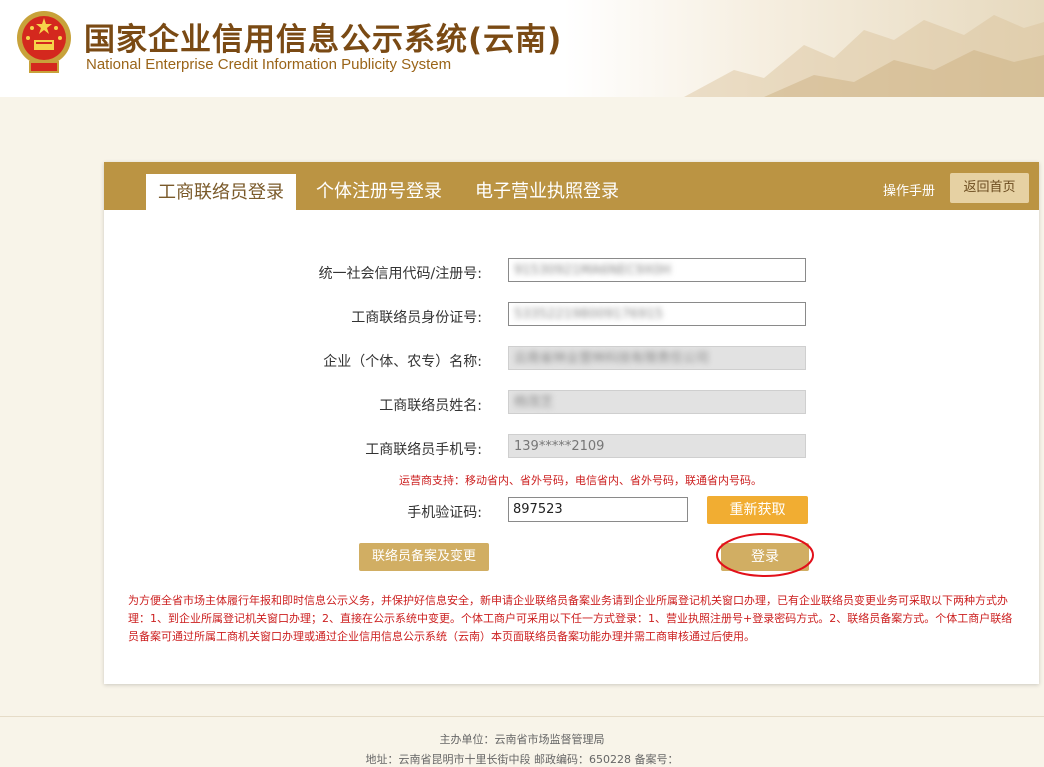  I want to click on manual-link: 操作手册, so click(909, 189).